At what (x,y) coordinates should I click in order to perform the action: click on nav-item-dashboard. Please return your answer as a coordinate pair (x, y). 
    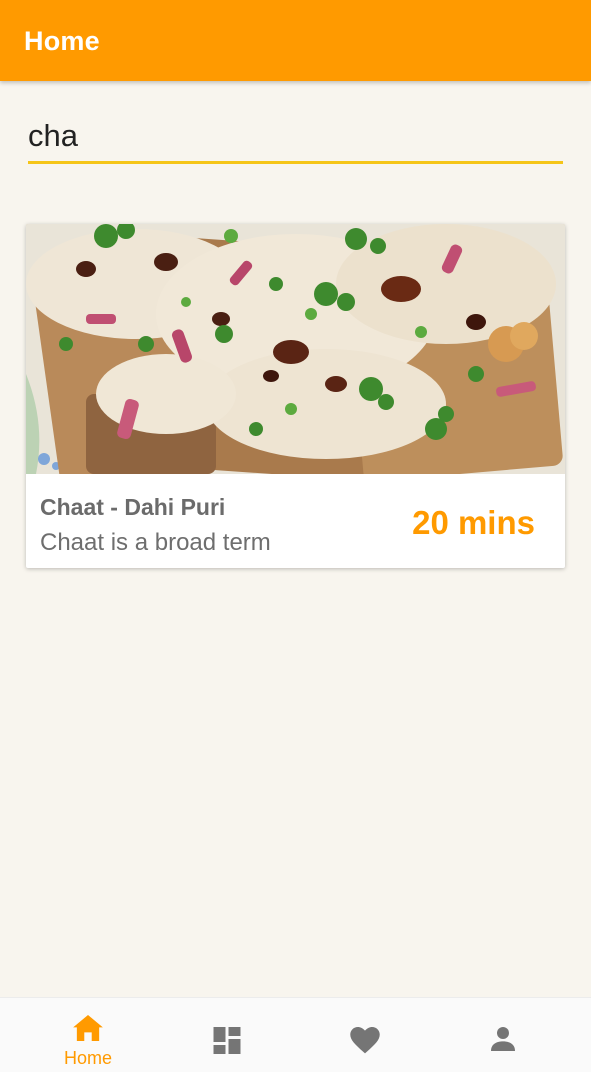
    Looking at the image, I should click on (227, 1035).